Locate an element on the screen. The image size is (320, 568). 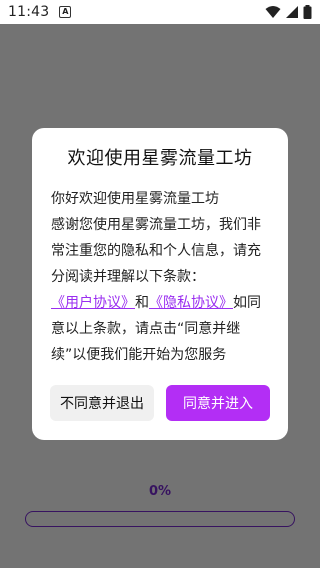
status-icons is located at coordinates (288, 12).